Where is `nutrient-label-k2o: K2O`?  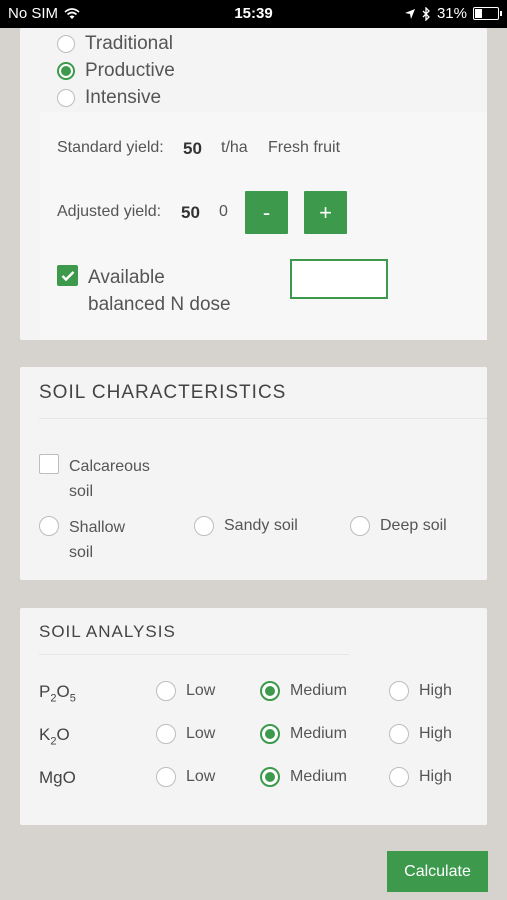
nutrient-label-k2o: K2O is located at coordinates (54, 736).